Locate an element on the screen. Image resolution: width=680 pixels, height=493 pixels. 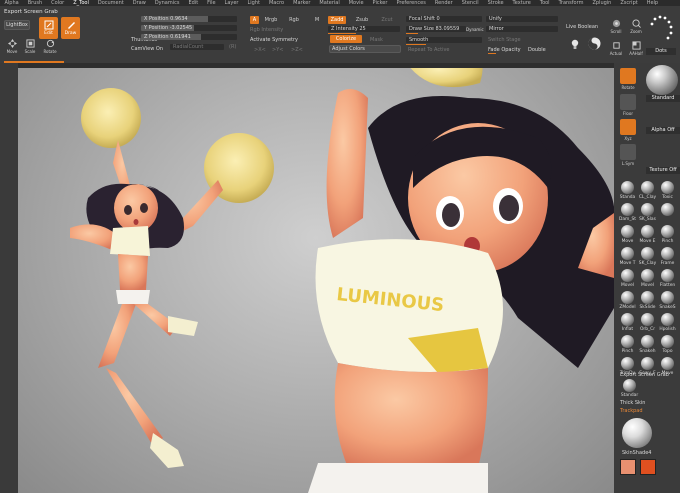
focal-shift-slider: Focal Shift 0 is located at coordinates (444, 19).